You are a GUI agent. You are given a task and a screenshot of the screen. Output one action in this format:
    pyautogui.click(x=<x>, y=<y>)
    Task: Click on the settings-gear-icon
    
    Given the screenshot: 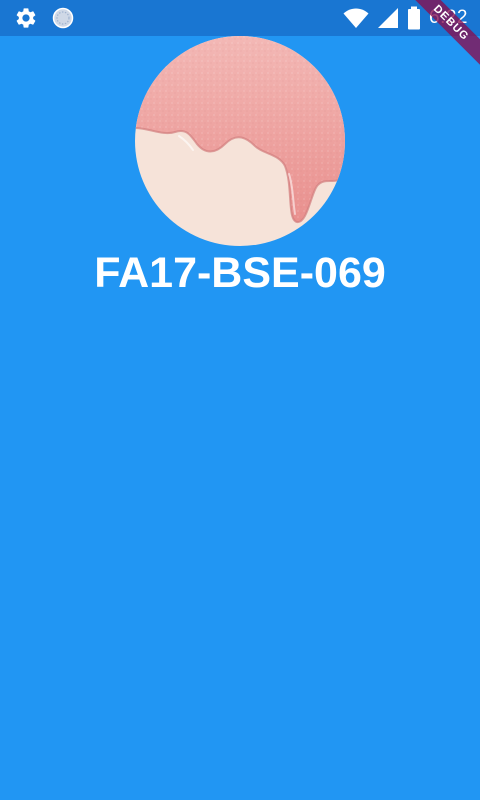 What is the action you would take?
    pyautogui.click(x=26, y=18)
    